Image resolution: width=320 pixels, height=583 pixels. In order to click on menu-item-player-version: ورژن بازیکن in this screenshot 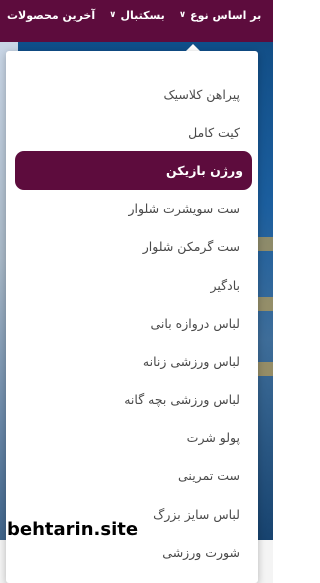, I will do `click(133, 170)`.